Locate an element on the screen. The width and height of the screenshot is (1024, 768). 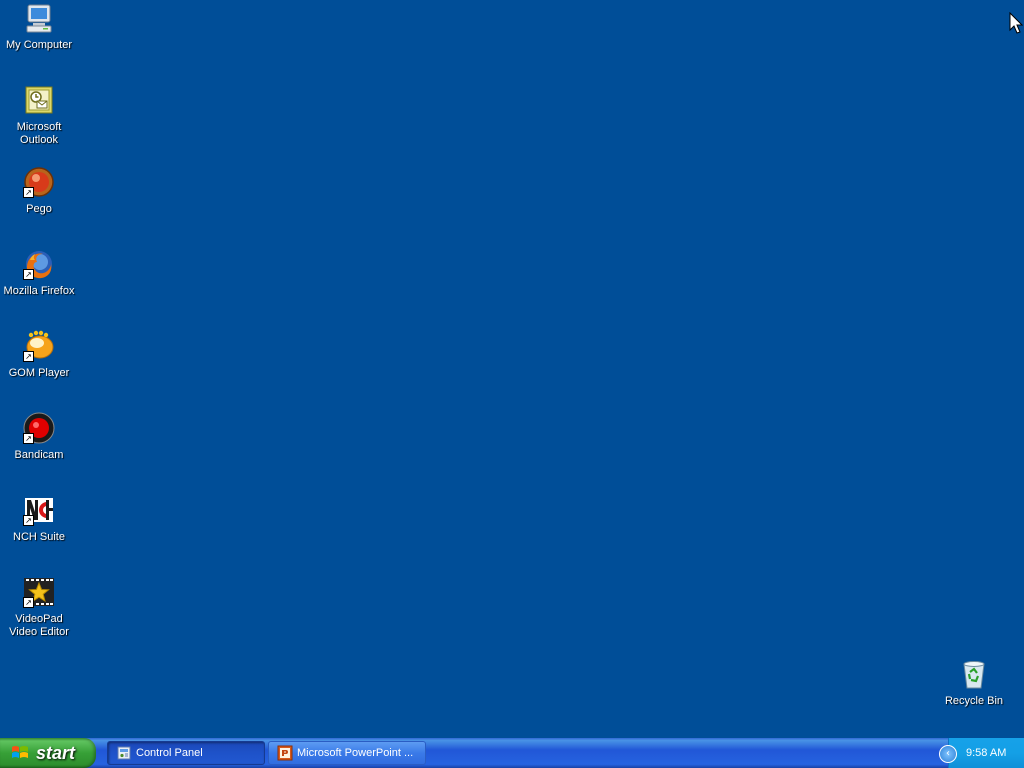
desktop-icon-label: Microsoft Outlook is located at coordinates (39, 133).